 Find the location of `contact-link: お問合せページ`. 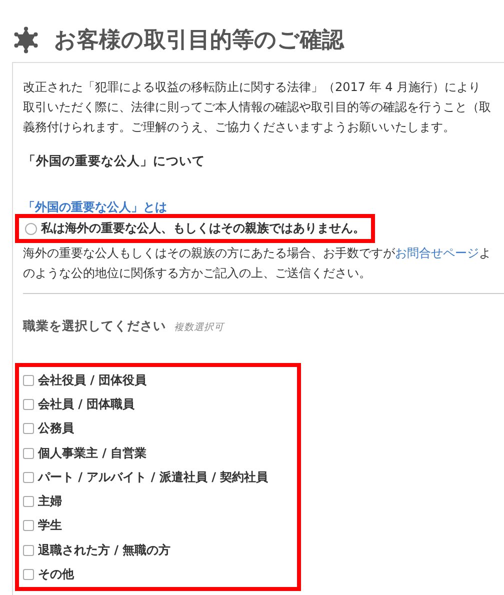

contact-link: お問合せページ is located at coordinates (437, 253).